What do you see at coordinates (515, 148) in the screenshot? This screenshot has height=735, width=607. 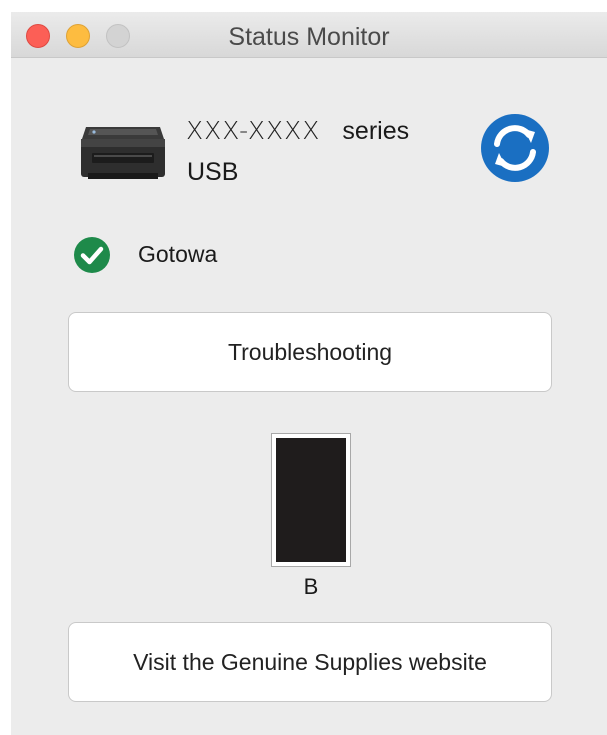 I see `refresh-icon` at bounding box center [515, 148].